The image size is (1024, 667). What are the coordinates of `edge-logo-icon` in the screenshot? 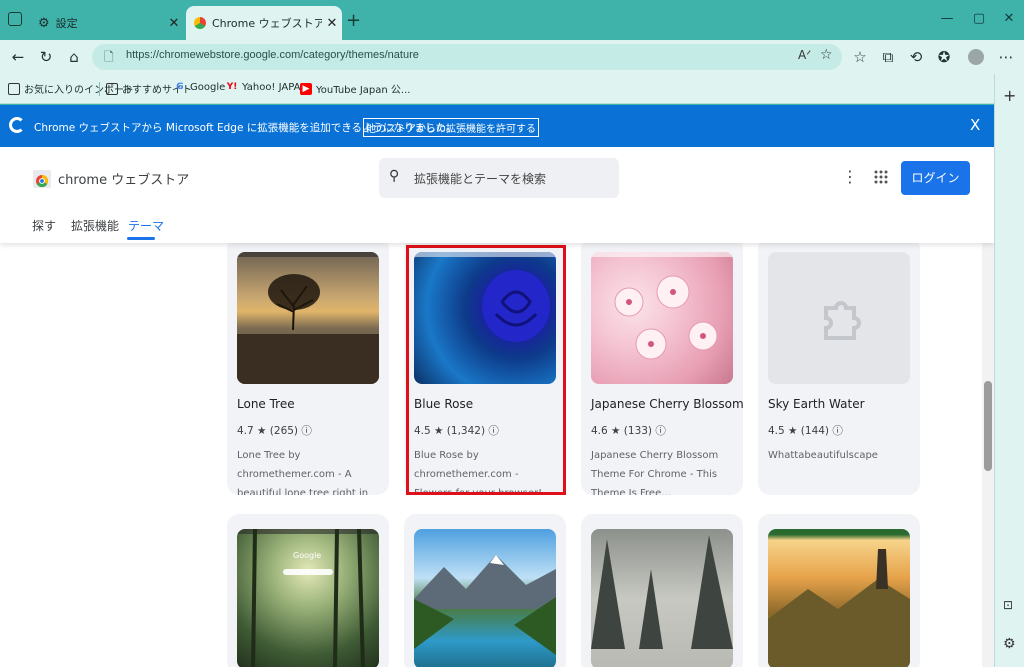 It's located at (17, 125).